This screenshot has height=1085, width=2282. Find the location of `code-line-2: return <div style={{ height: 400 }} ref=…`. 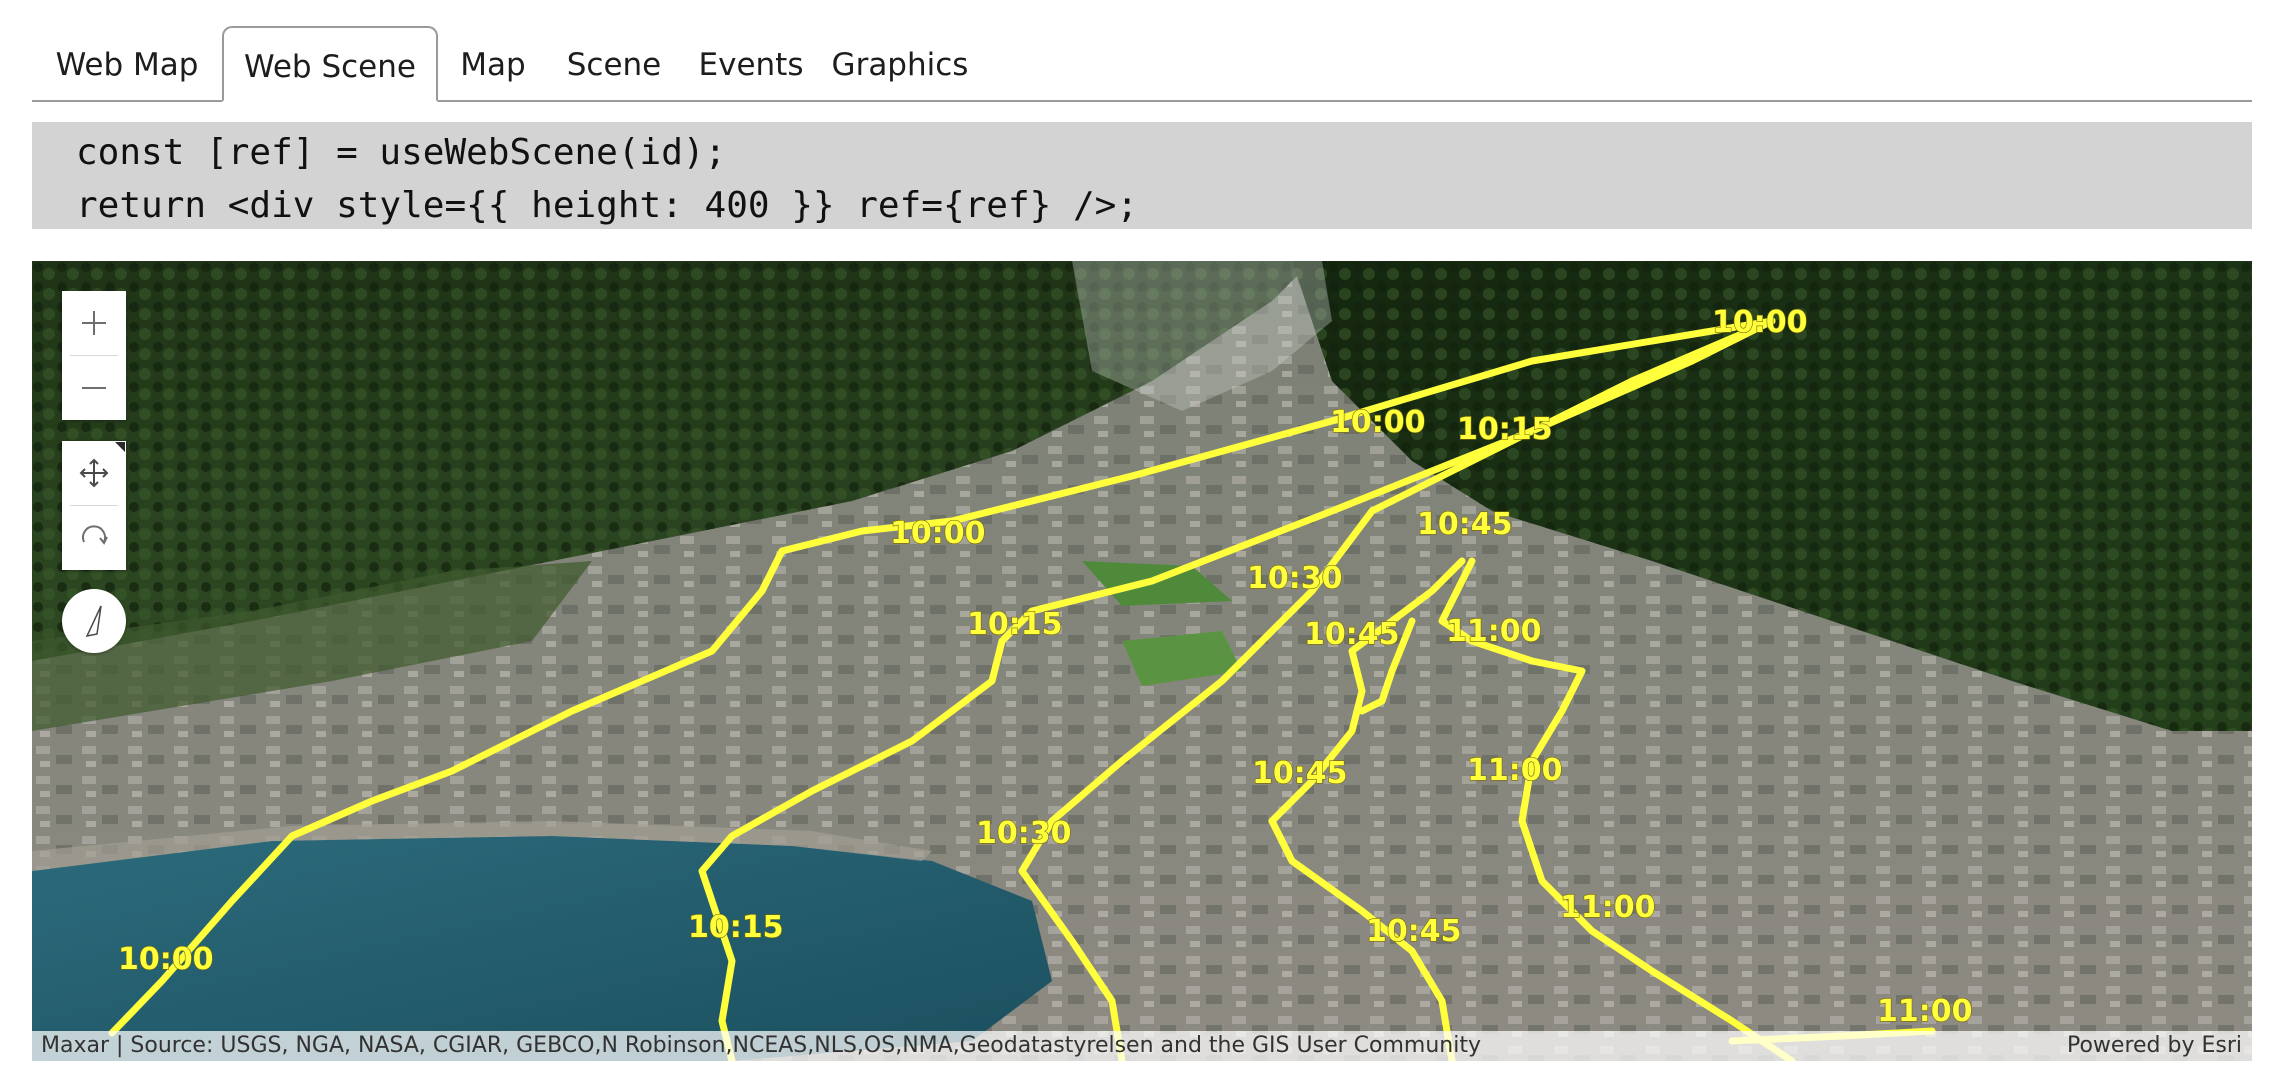

code-line-2: return <div style={{ height: 400 }} ref=… is located at coordinates (607, 205).